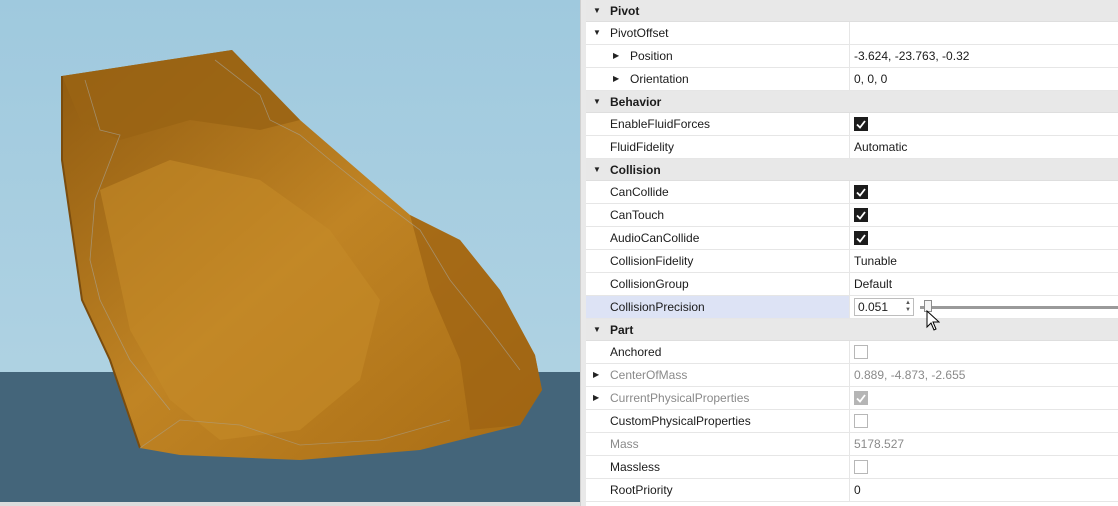 This screenshot has height=506, width=1118. What do you see at coordinates (852, 307) in the screenshot?
I see `property-row-collisionprecision: CollisionPrecision 0.051 ▲ ▼` at bounding box center [852, 307].